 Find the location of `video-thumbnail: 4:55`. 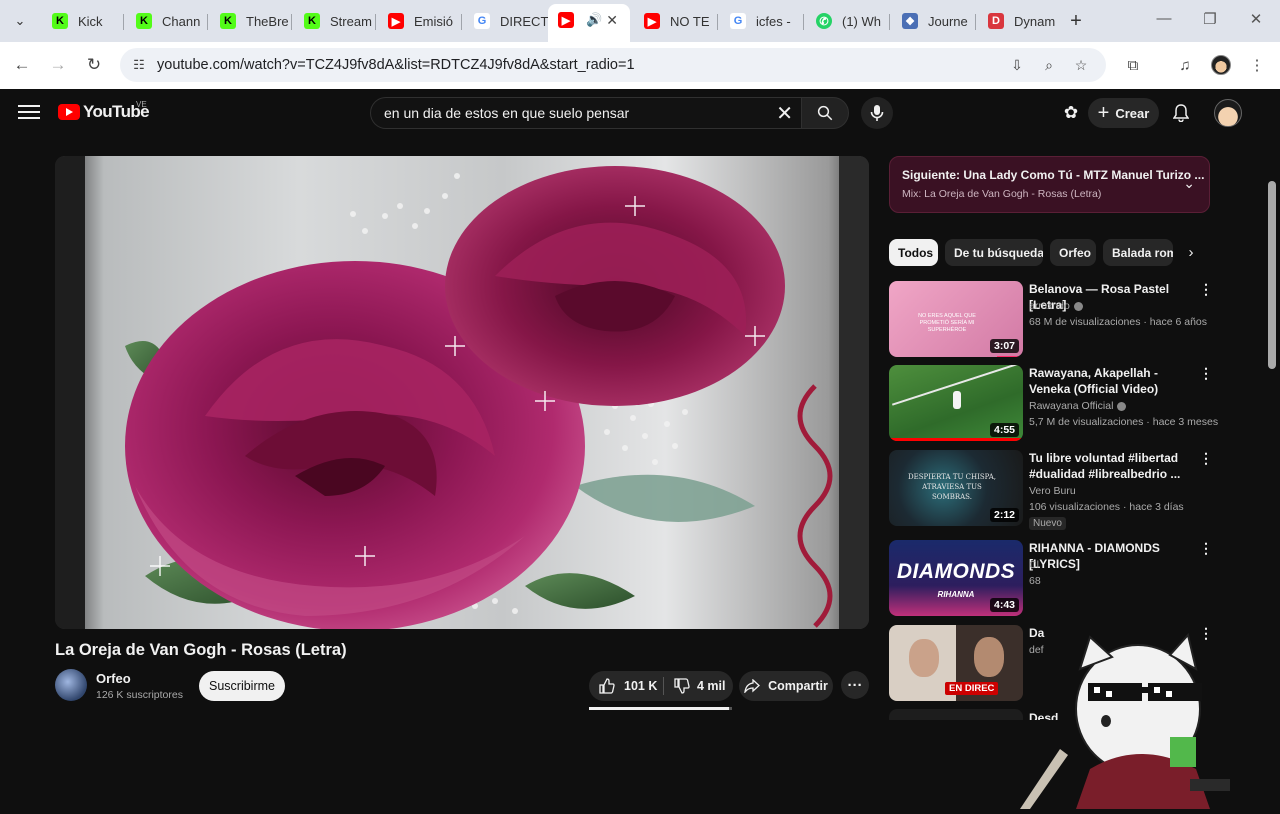

video-thumbnail: 4:55 is located at coordinates (956, 403).